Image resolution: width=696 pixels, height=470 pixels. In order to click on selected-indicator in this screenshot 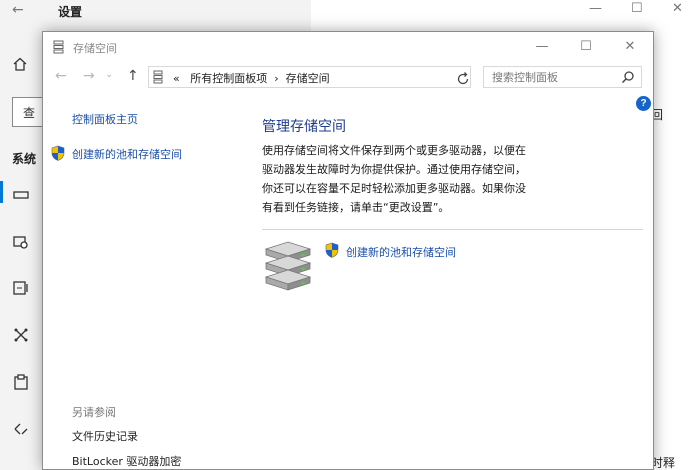, I will do `click(1, 192)`.